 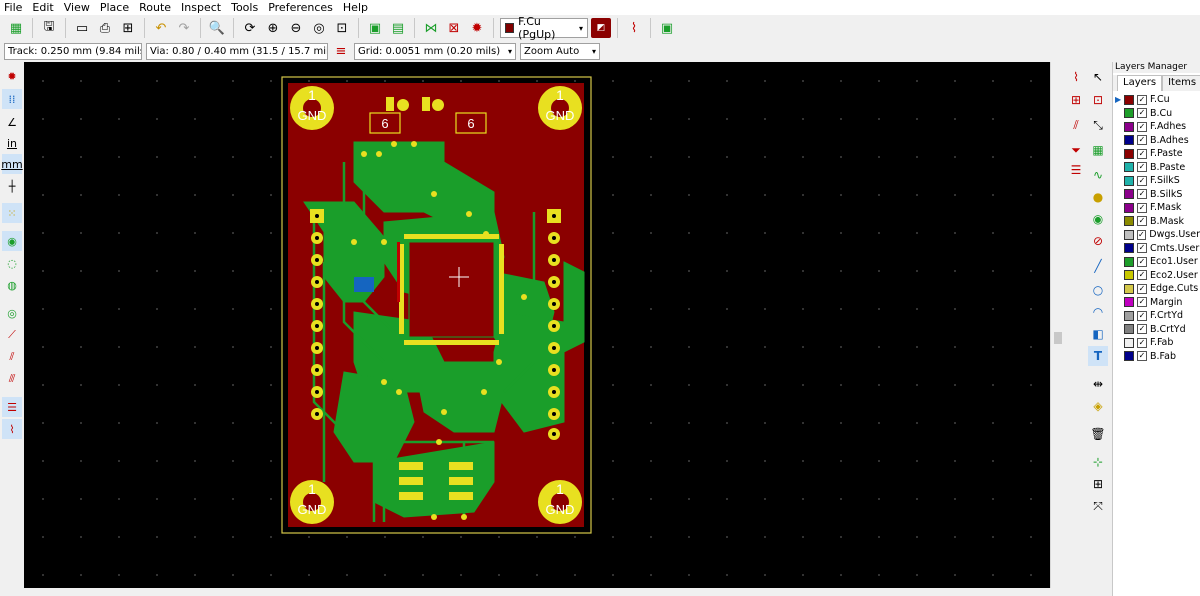 I want to click on ratsnest-icon: ⁙, so click(x=12, y=213).